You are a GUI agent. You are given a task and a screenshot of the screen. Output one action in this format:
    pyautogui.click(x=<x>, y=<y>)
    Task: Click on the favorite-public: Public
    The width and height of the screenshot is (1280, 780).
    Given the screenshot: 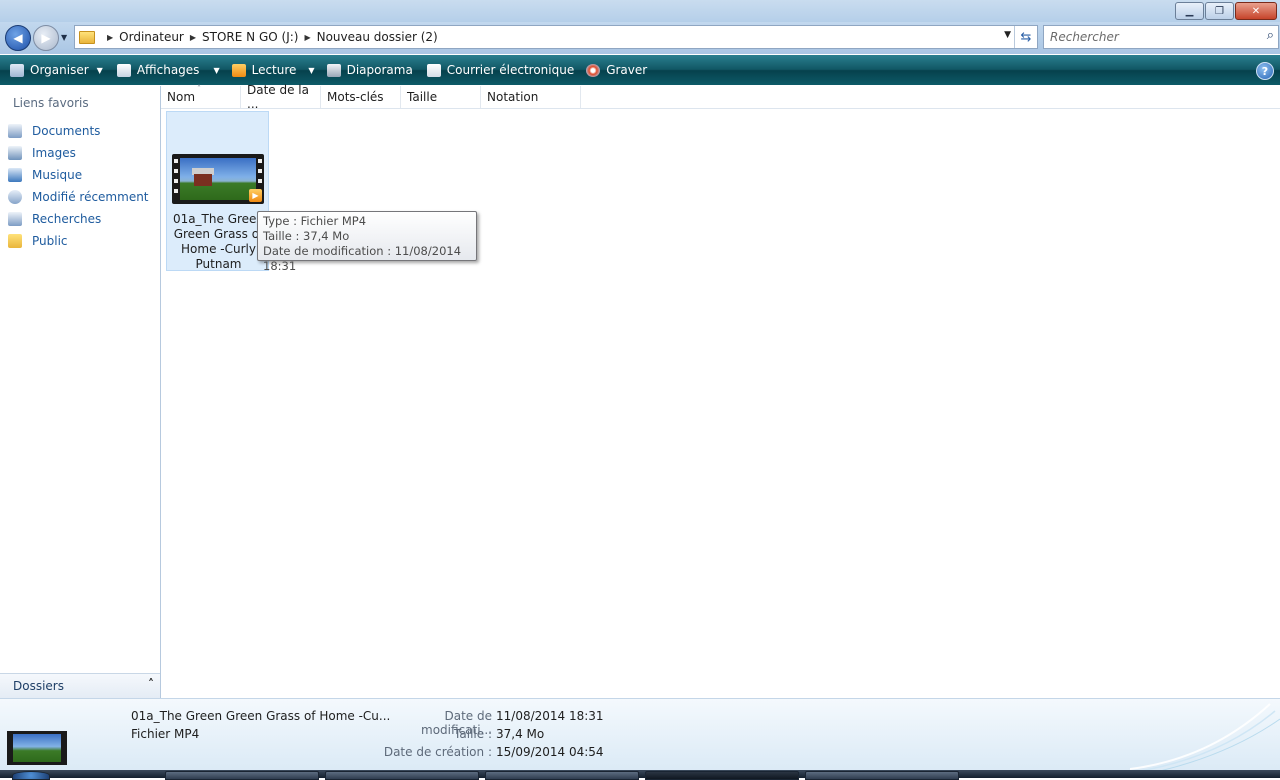 What is the action you would take?
    pyautogui.click(x=78, y=241)
    